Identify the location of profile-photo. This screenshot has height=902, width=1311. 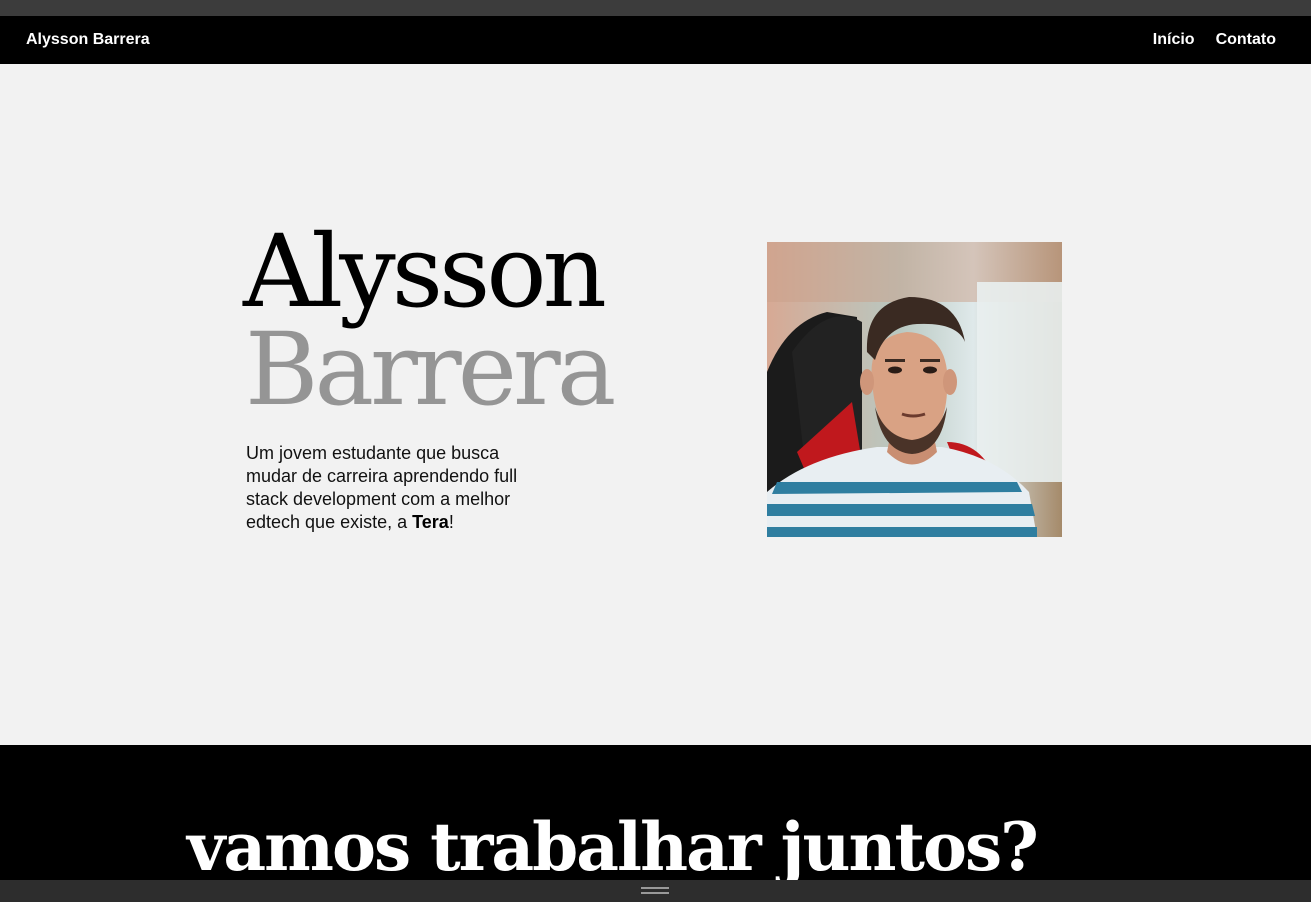
(914, 389).